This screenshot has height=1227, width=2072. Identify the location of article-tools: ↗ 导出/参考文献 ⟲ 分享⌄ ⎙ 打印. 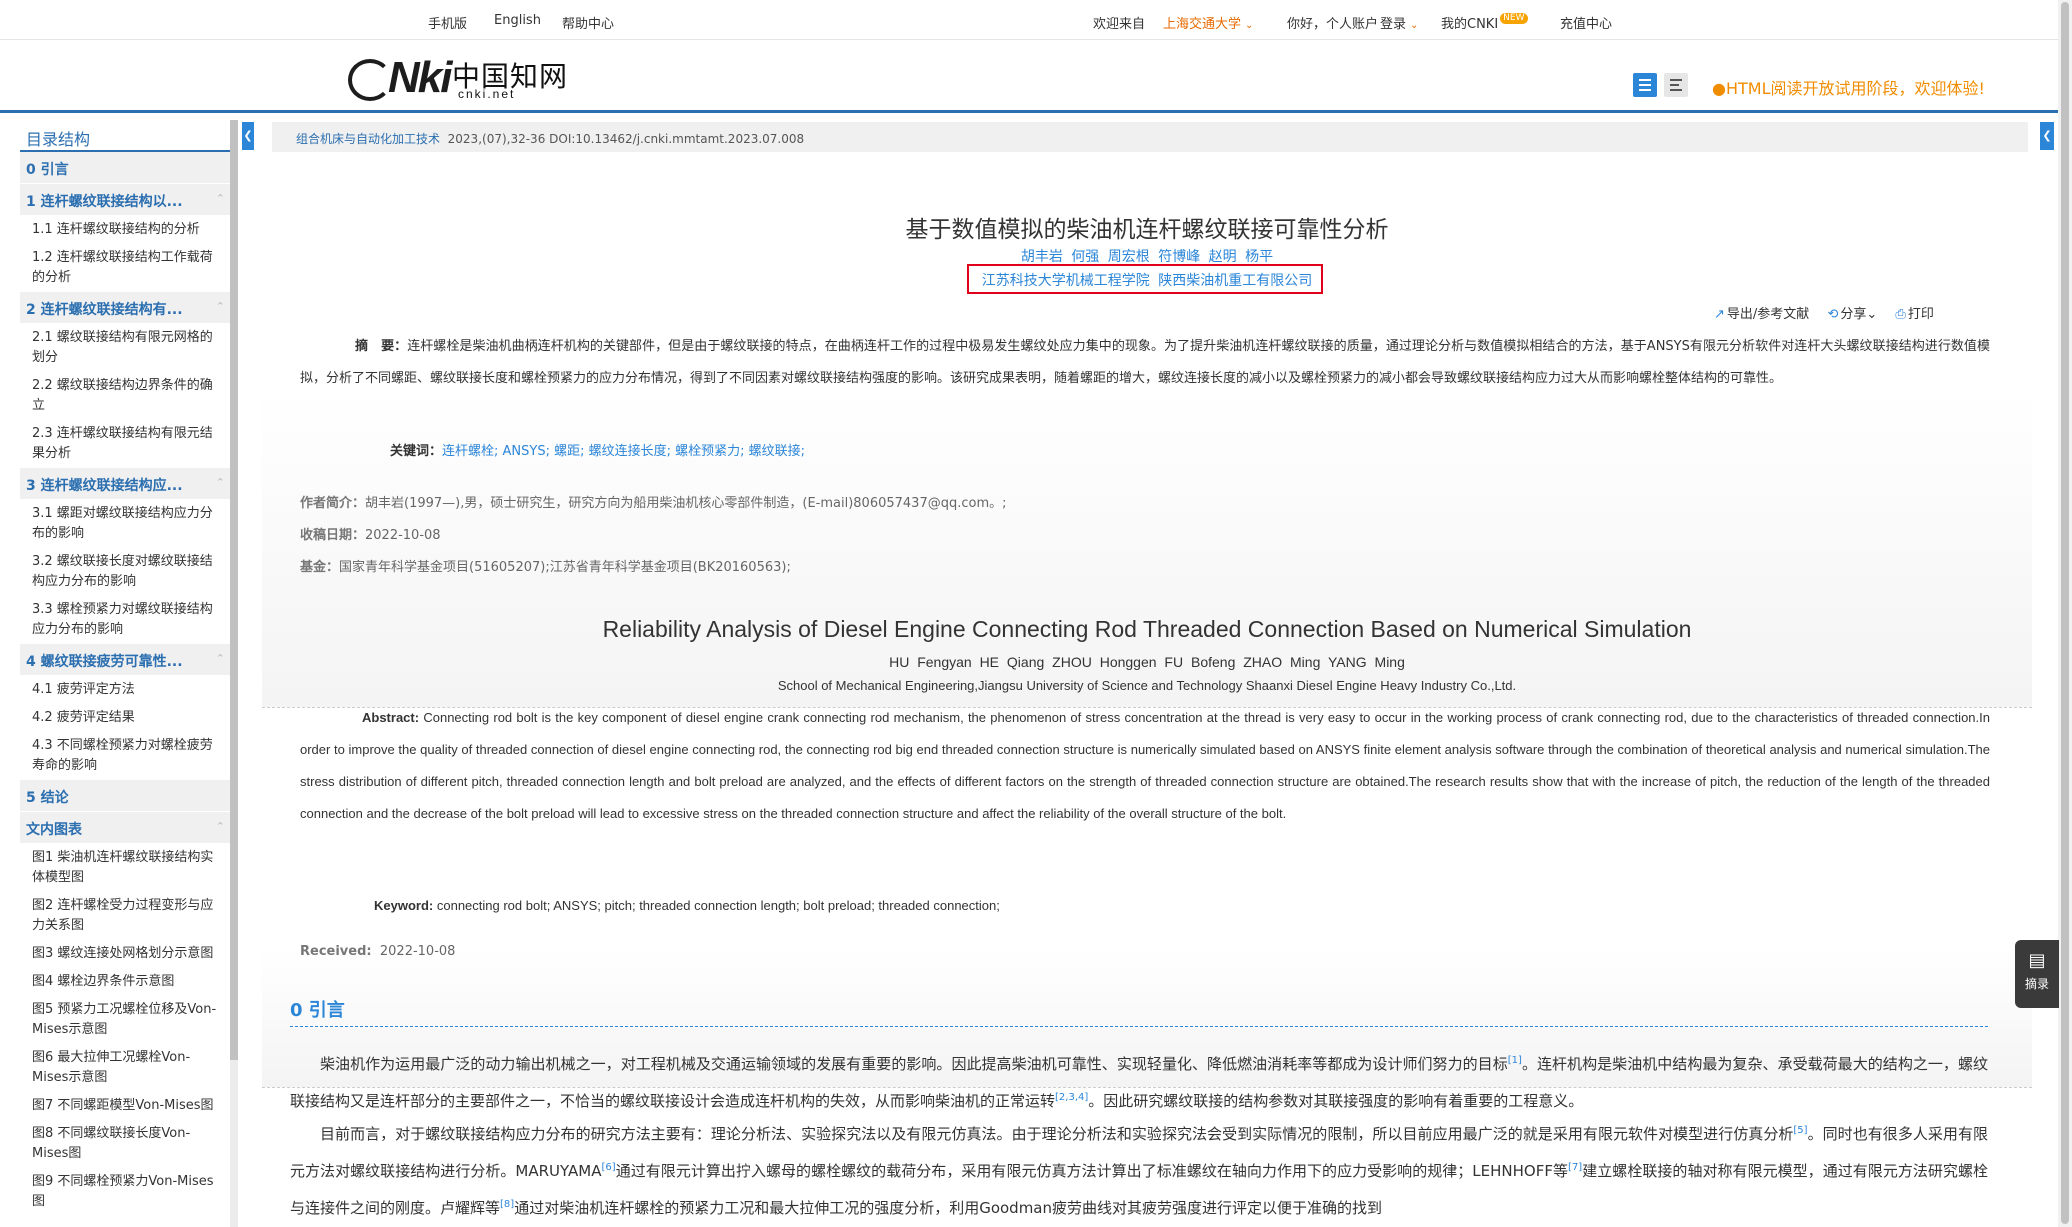
(1831, 312).